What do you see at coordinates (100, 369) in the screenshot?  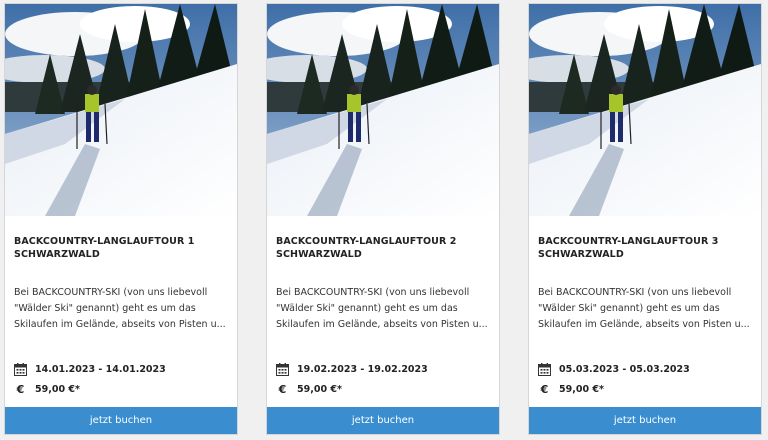 I see `tour-date-range: 14.01.2023 - 14.01.2023` at bounding box center [100, 369].